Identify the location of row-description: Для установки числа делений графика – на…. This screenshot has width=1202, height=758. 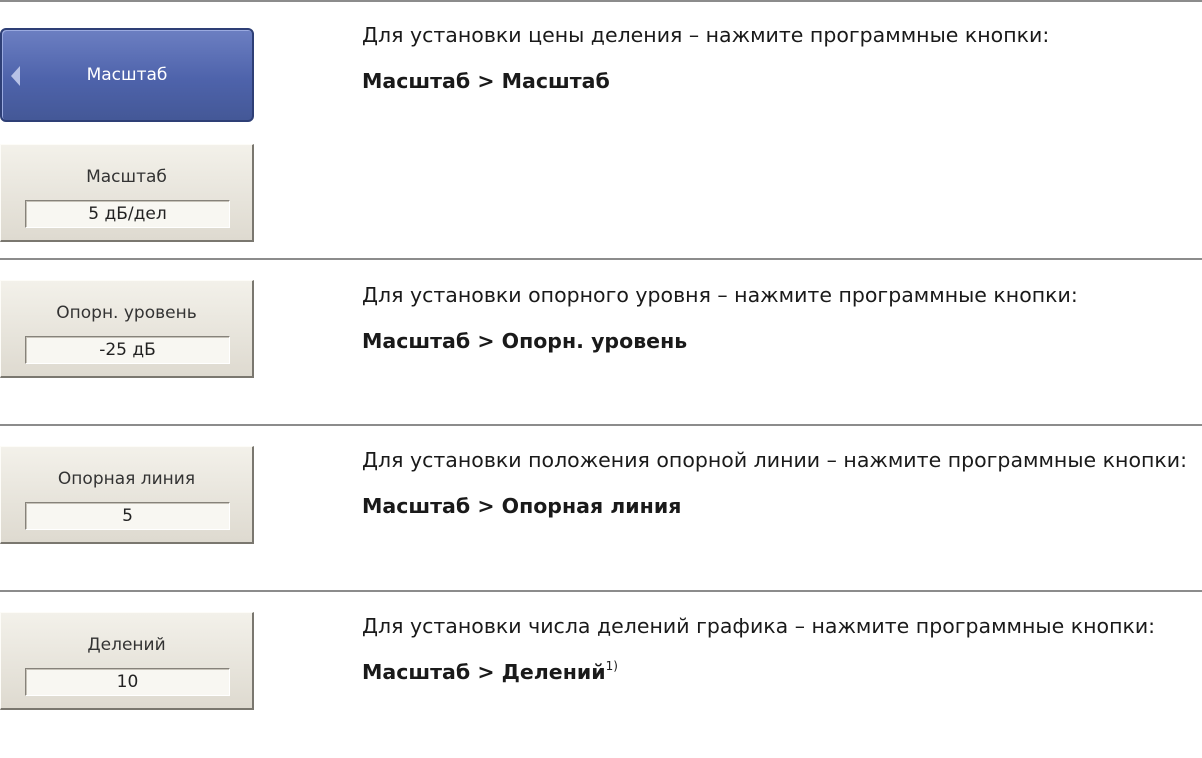
(775, 649).